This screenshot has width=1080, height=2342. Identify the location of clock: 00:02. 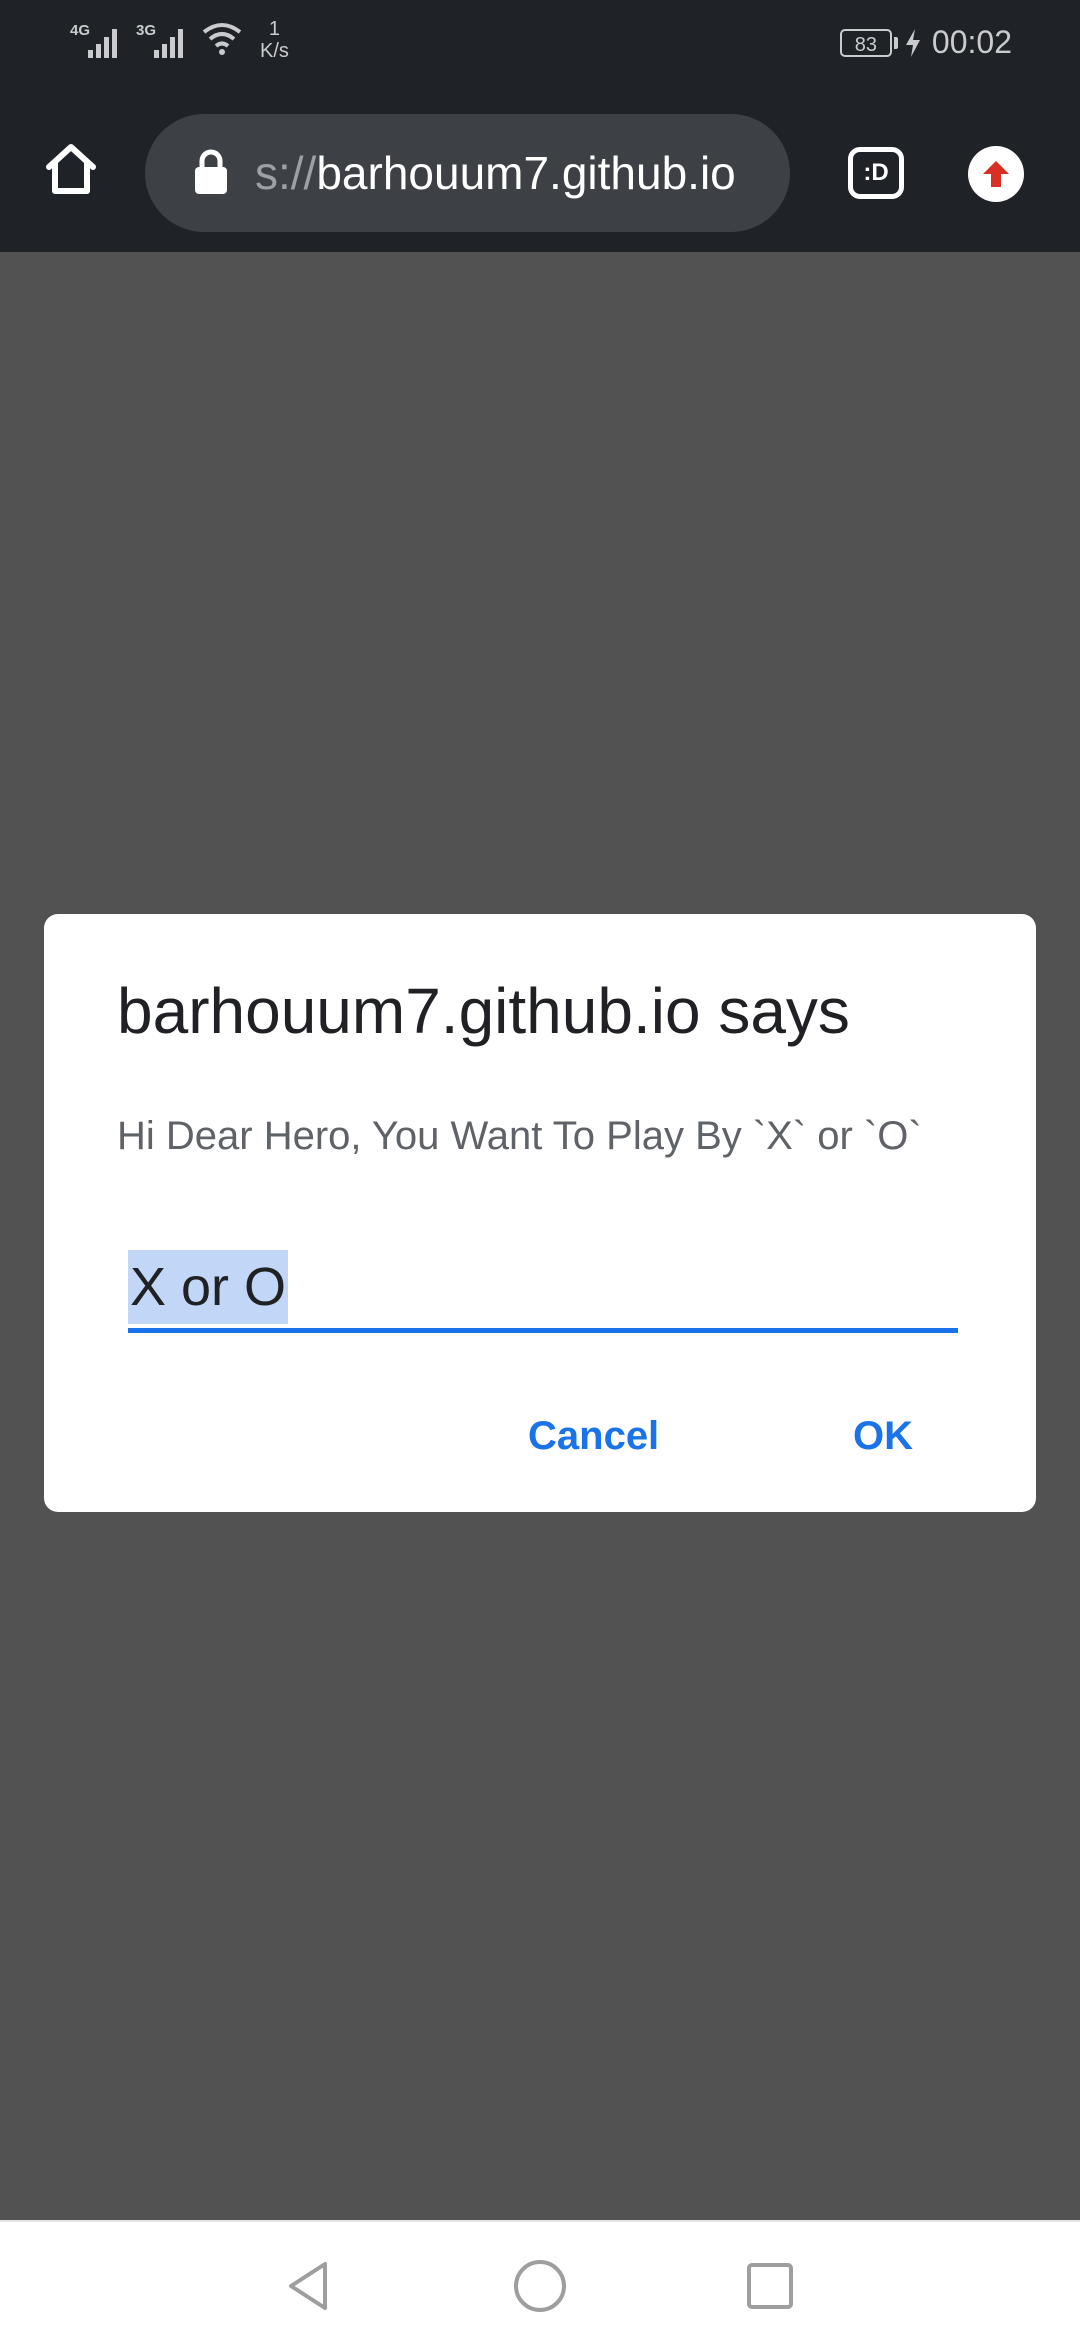
(971, 42).